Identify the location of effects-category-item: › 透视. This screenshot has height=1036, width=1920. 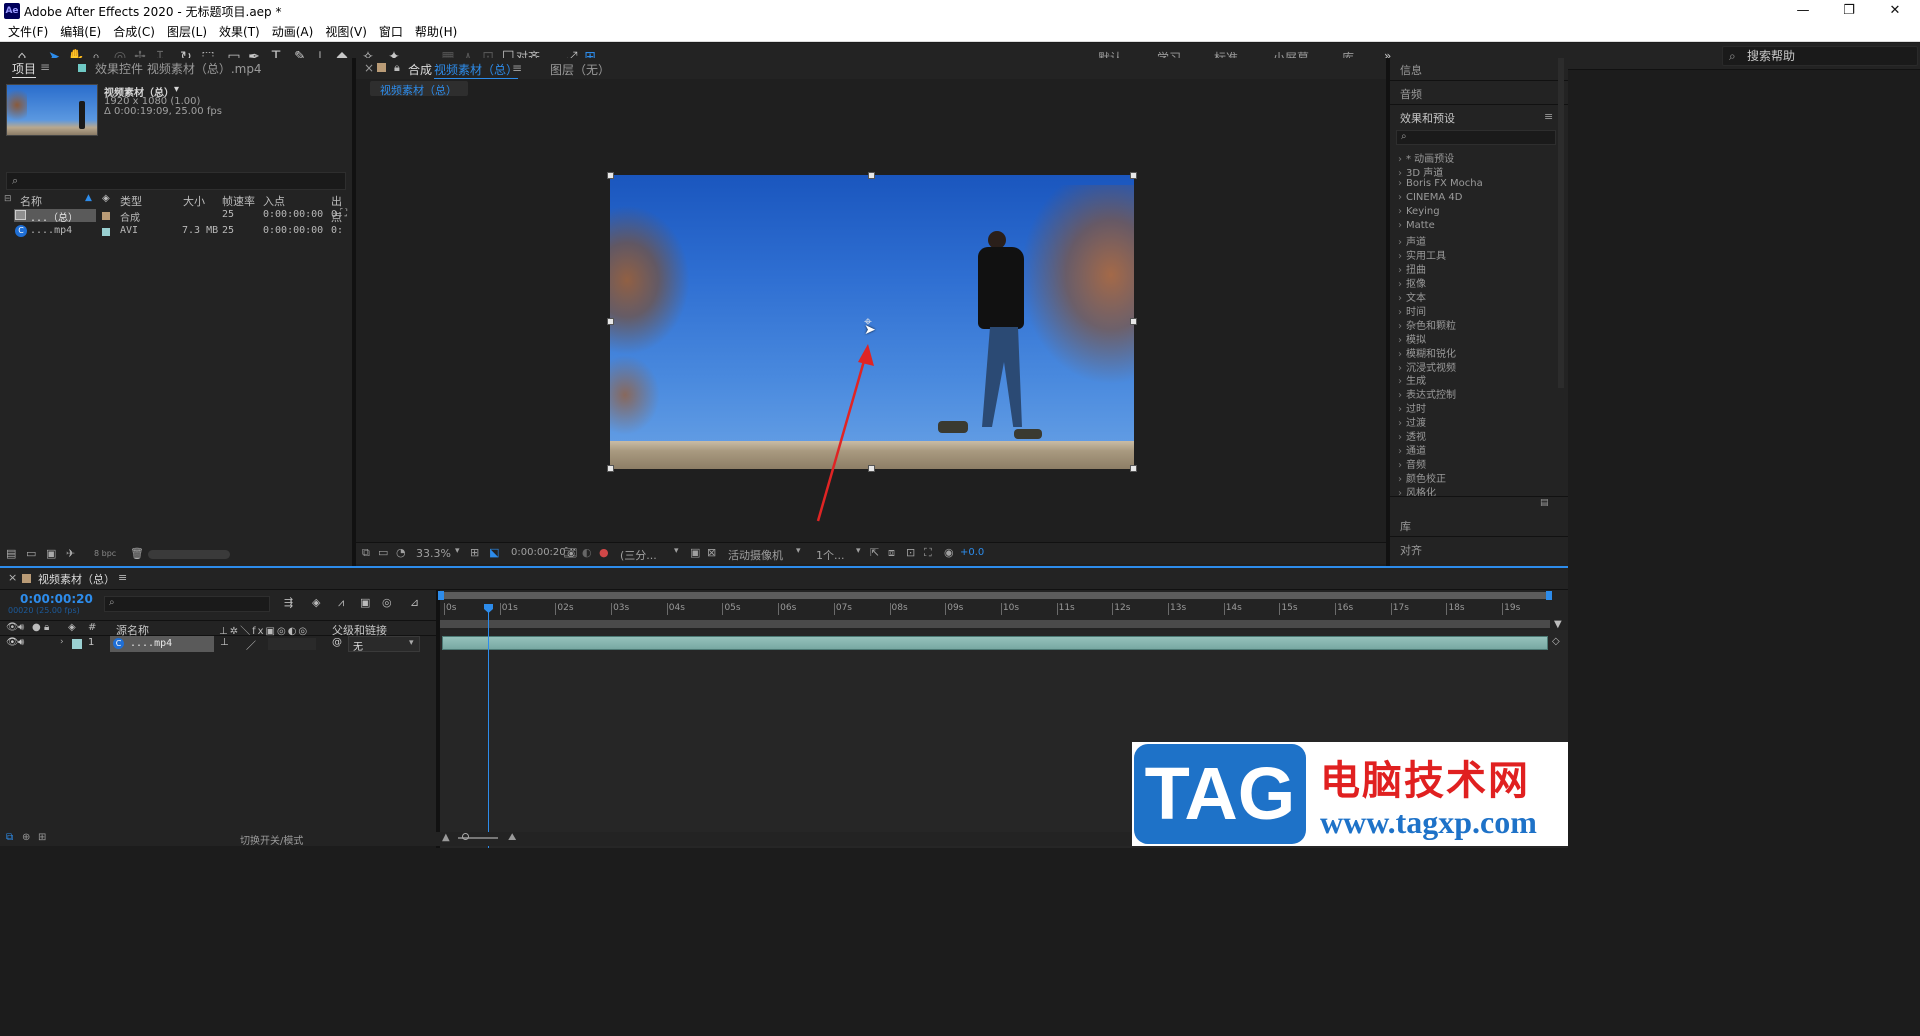
(1412, 435).